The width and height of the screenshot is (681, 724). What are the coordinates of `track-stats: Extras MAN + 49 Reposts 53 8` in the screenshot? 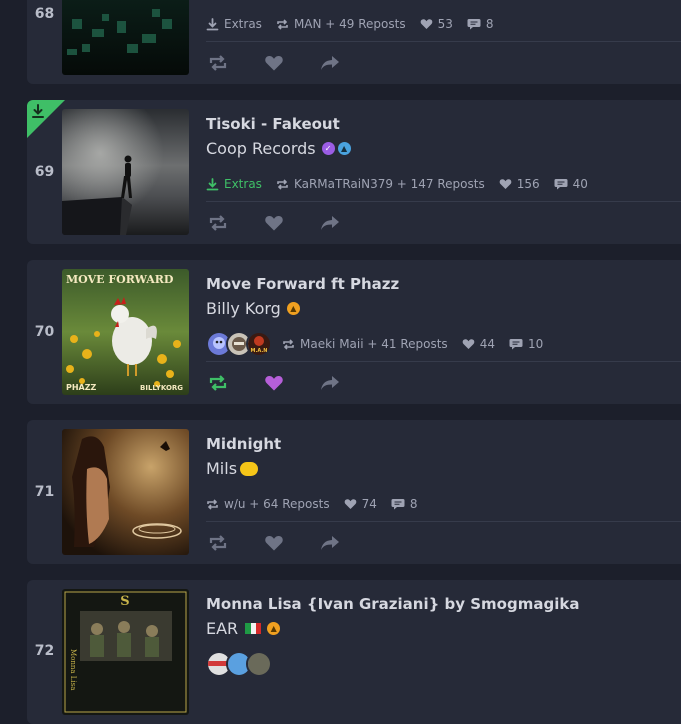 It's located at (350, 24).